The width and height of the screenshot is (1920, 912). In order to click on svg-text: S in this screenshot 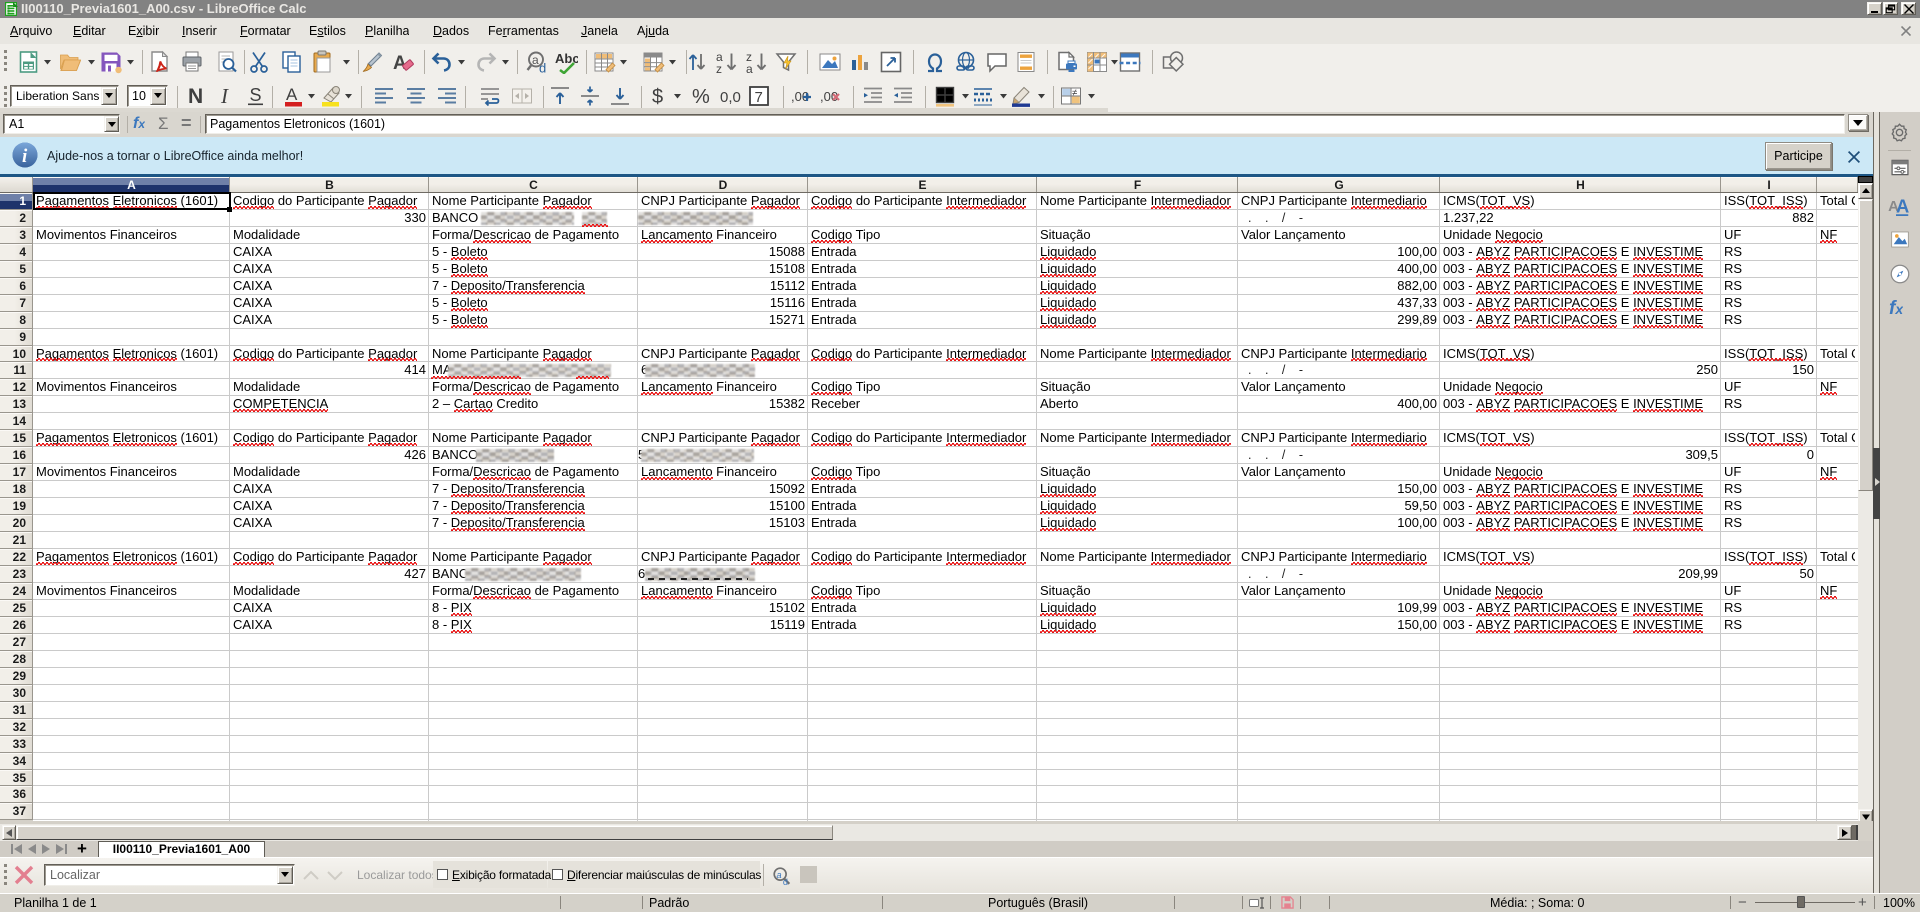, I will do `click(256, 95)`.